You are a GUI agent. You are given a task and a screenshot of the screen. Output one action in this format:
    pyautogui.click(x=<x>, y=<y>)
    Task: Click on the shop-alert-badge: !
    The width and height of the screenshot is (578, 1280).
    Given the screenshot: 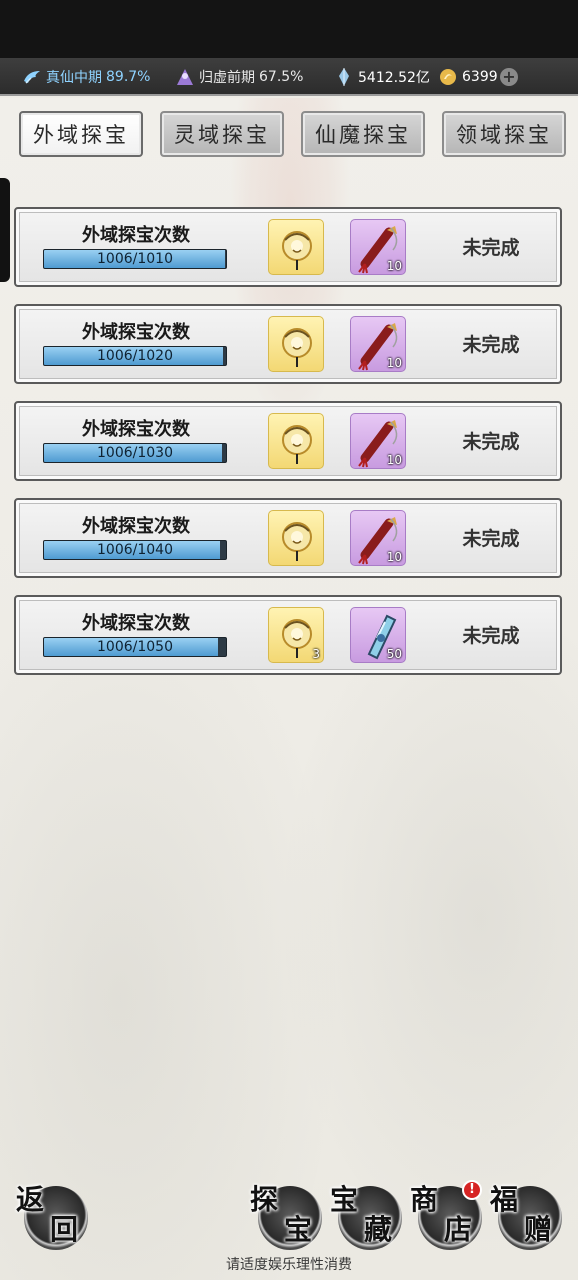 What is the action you would take?
    pyautogui.click(x=472, y=1190)
    